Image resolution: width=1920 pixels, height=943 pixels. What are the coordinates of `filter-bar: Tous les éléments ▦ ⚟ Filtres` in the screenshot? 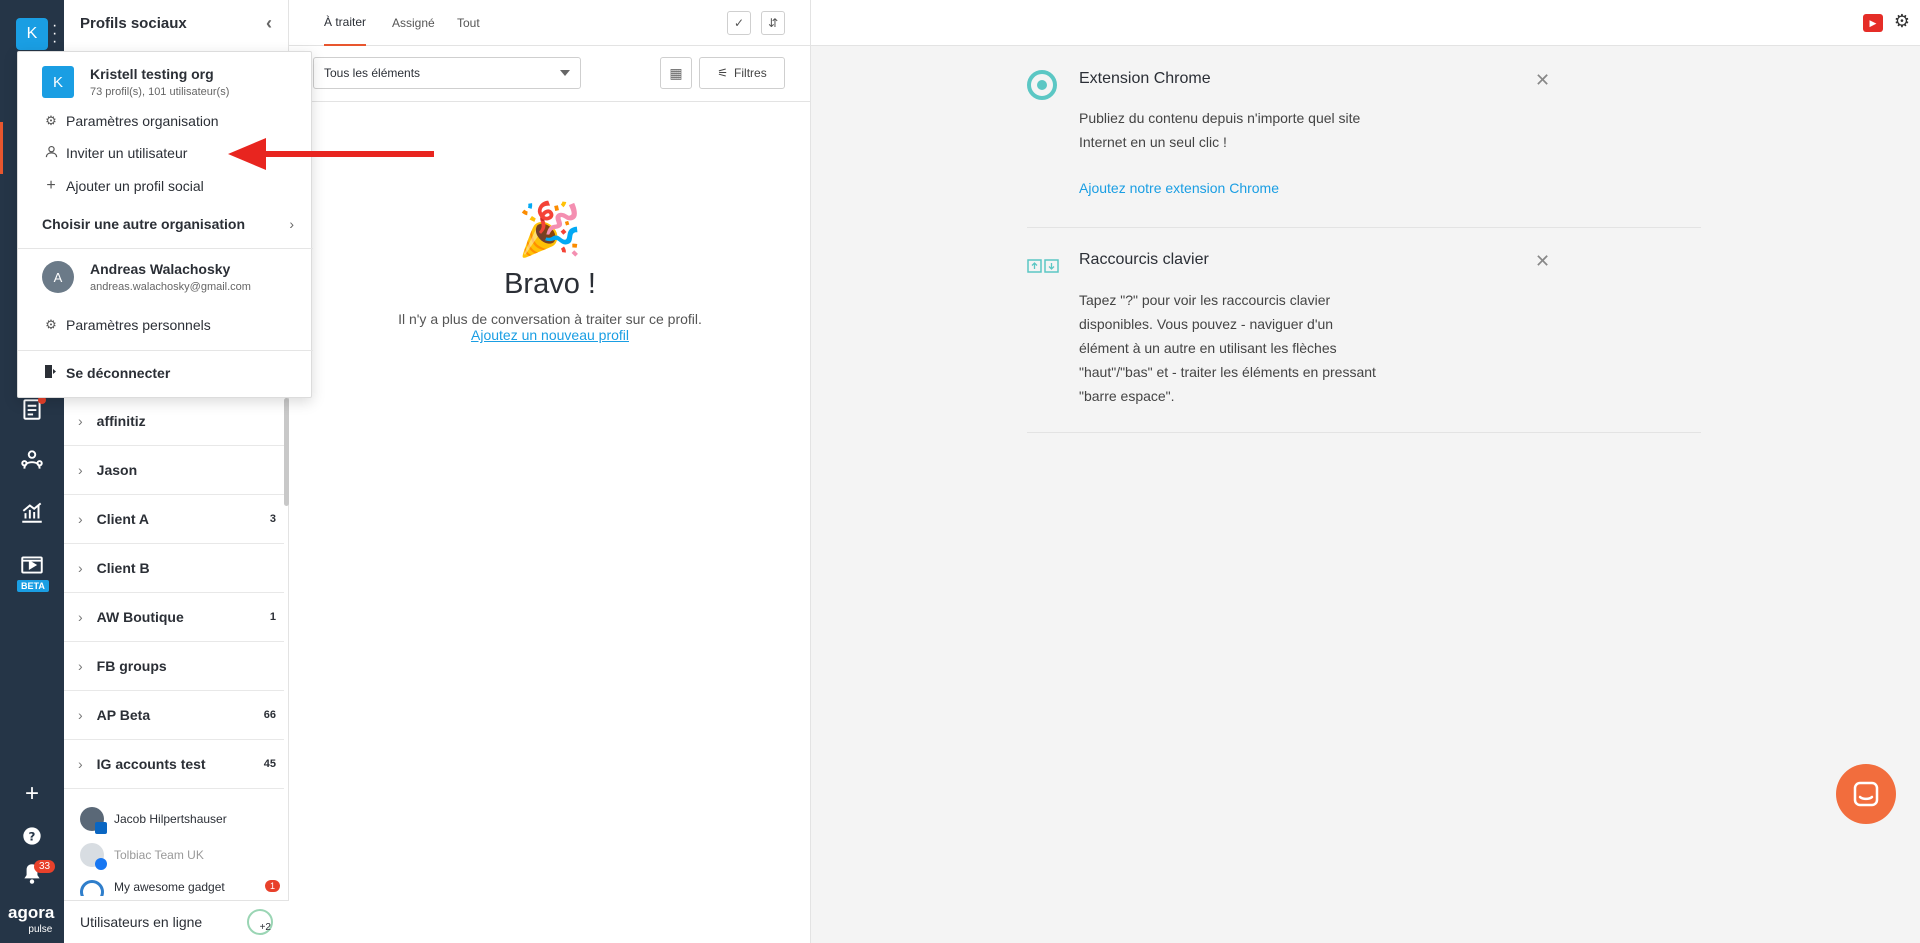 It's located at (550, 74).